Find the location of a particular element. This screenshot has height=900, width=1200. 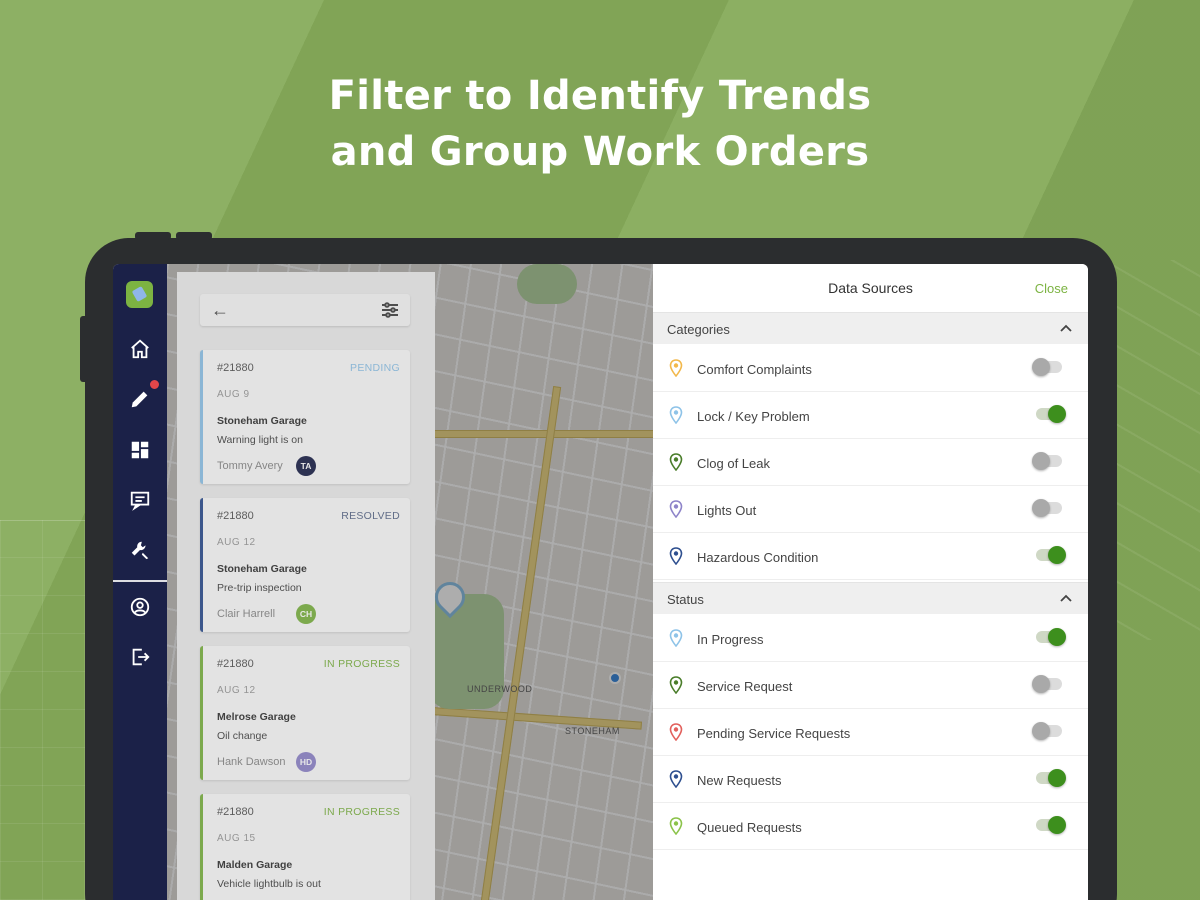

profile-icon is located at coordinates (140, 609).